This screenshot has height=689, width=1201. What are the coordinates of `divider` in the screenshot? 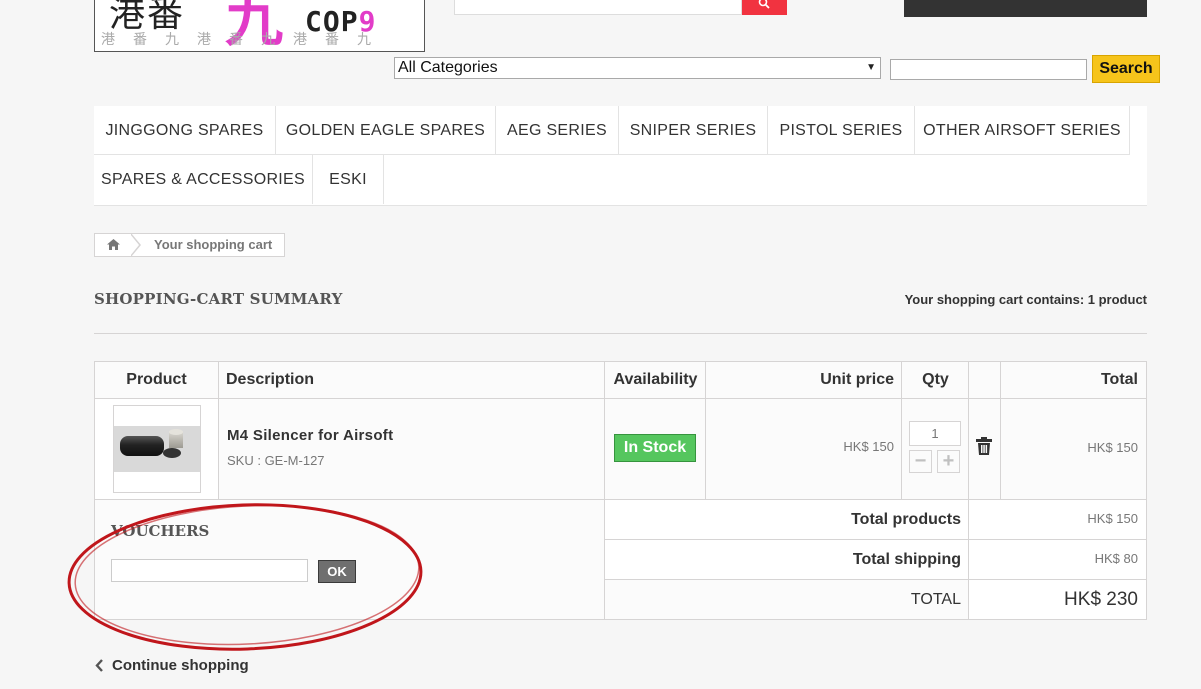 It's located at (620, 333).